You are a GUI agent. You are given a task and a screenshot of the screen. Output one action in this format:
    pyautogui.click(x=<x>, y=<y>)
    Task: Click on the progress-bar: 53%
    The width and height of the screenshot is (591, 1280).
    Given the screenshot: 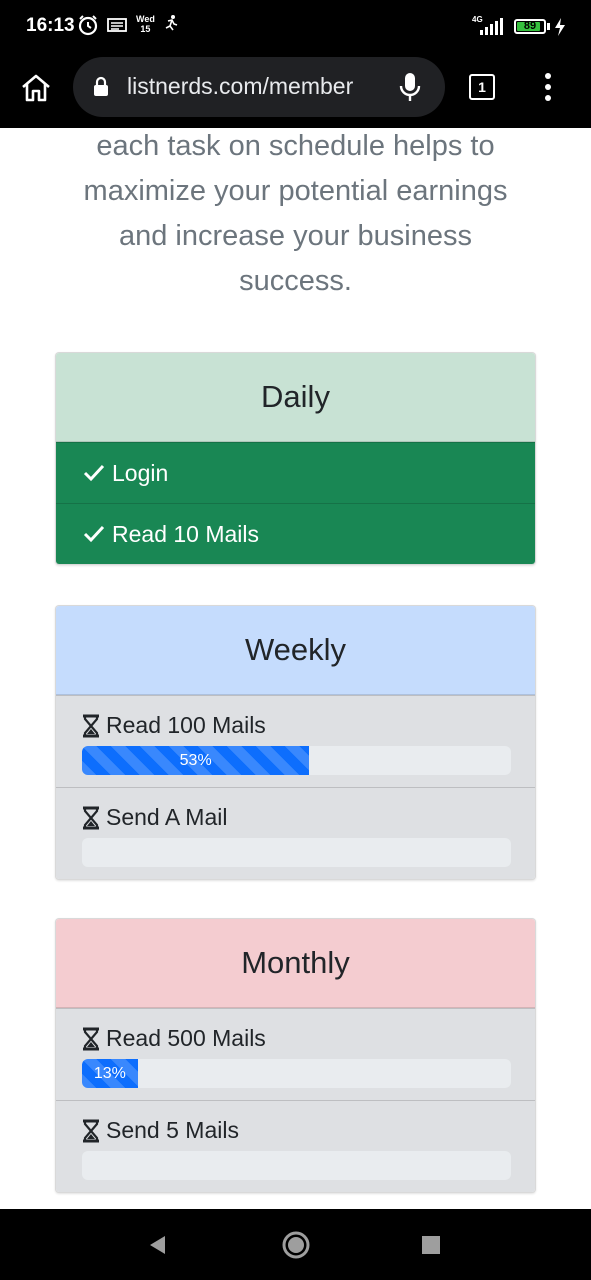 What is the action you would take?
    pyautogui.click(x=196, y=760)
    